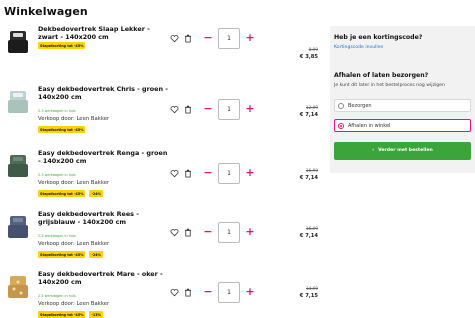 The width and height of the screenshot is (475, 318). I want to click on badges: Stapelkorting tot -45% -13%, so click(71, 314).